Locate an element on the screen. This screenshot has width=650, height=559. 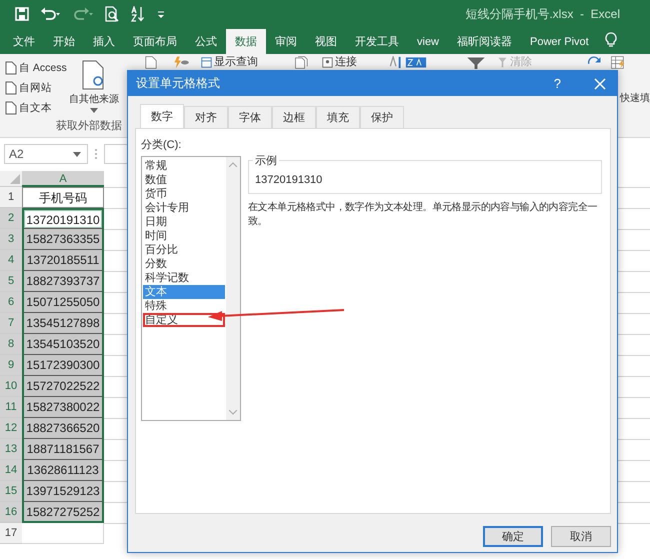
column-header: A is located at coordinates (63, 179).